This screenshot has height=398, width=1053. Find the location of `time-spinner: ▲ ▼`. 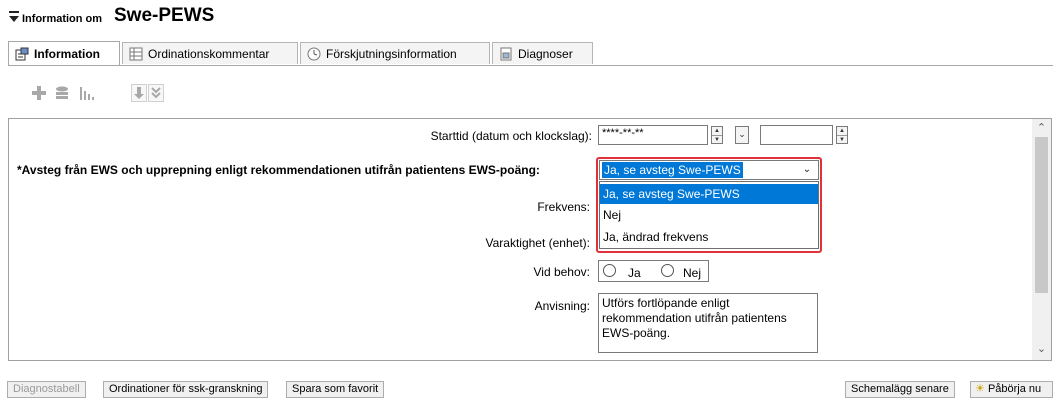

time-spinner: ▲ ▼ is located at coordinates (842, 135).